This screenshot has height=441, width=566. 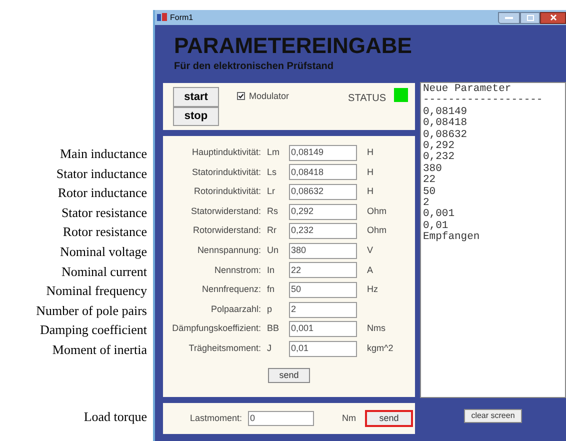 I want to click on annotation-label: Moment of inertia, so click(x=99, y=349).